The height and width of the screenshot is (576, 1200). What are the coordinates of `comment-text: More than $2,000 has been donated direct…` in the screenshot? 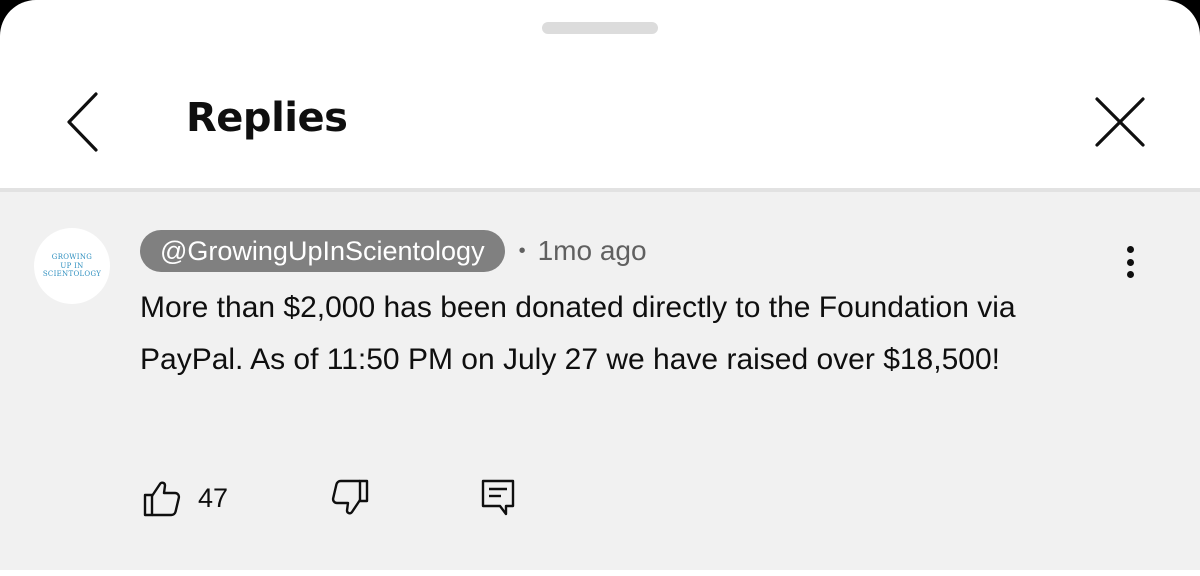 It's located at (578, 333).